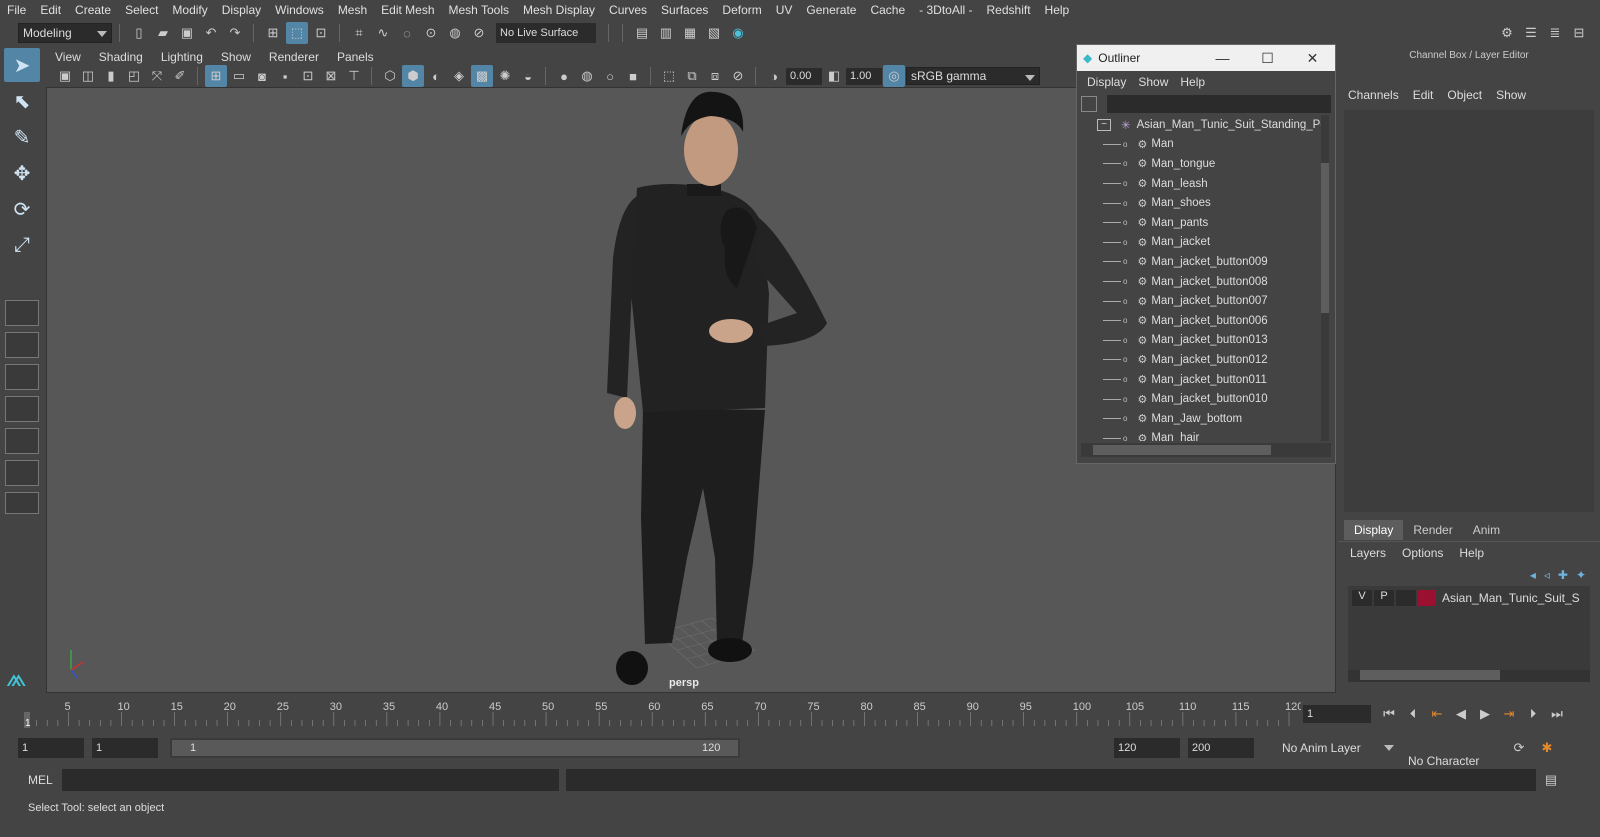  Describe the element at coordinates (1423, 95) in the screenshot. I see `channel-box-menu-item: Edit` at that location.